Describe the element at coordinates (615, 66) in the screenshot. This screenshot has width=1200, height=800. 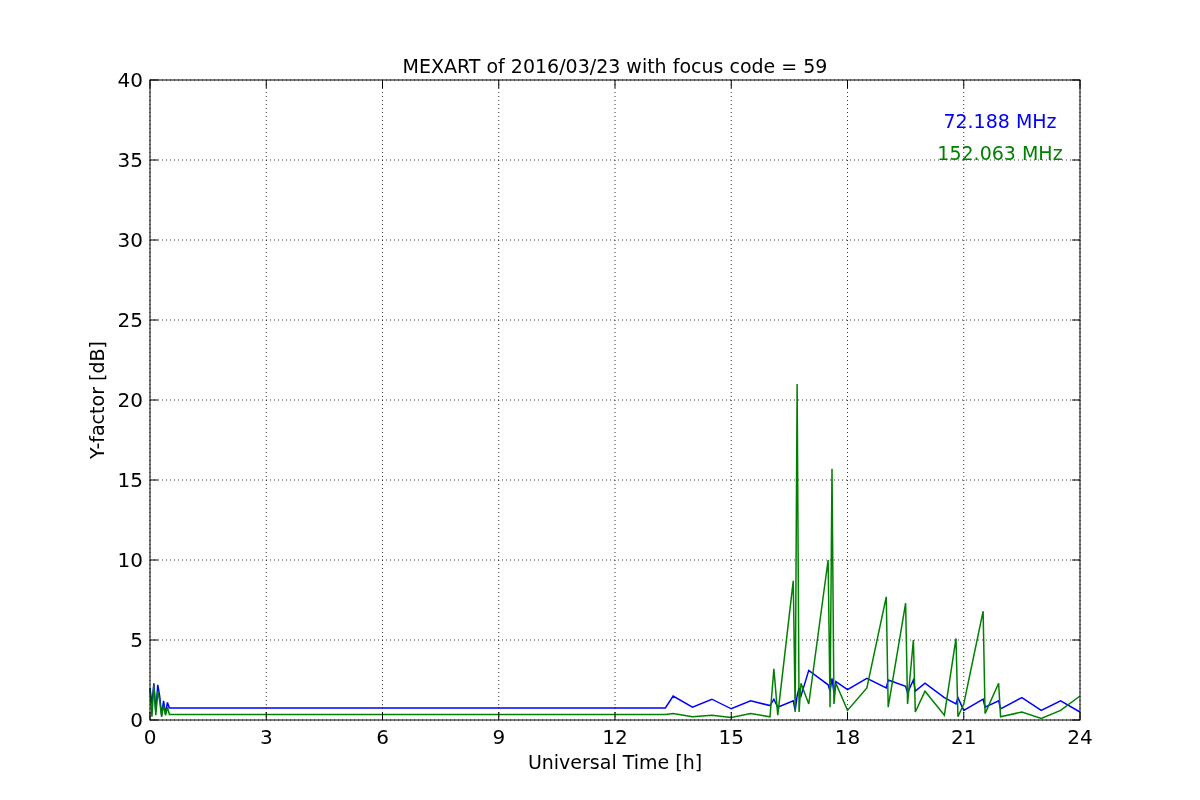
I see `chart-title: MEXART of 2016/03/23 with focus code = 59` at that location.